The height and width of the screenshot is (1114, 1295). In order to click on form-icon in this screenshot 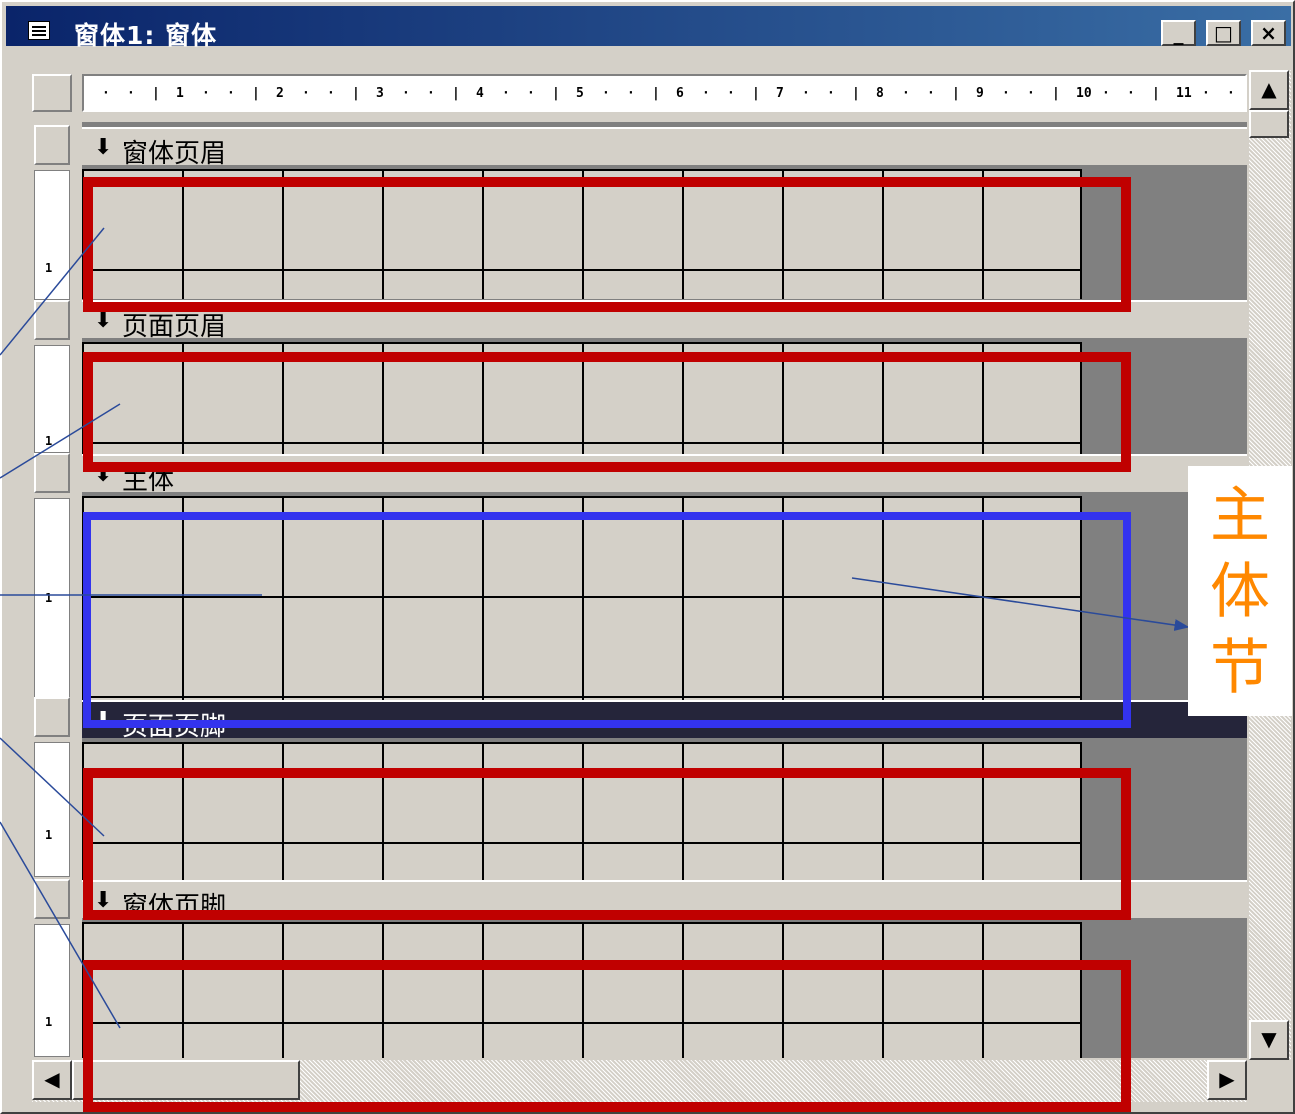, I will do `click(39, 30)`.